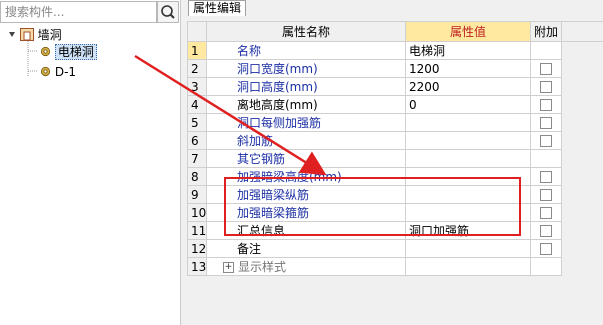  I want to click on property-name: 洞口宽度(mm), so click(306, 68).